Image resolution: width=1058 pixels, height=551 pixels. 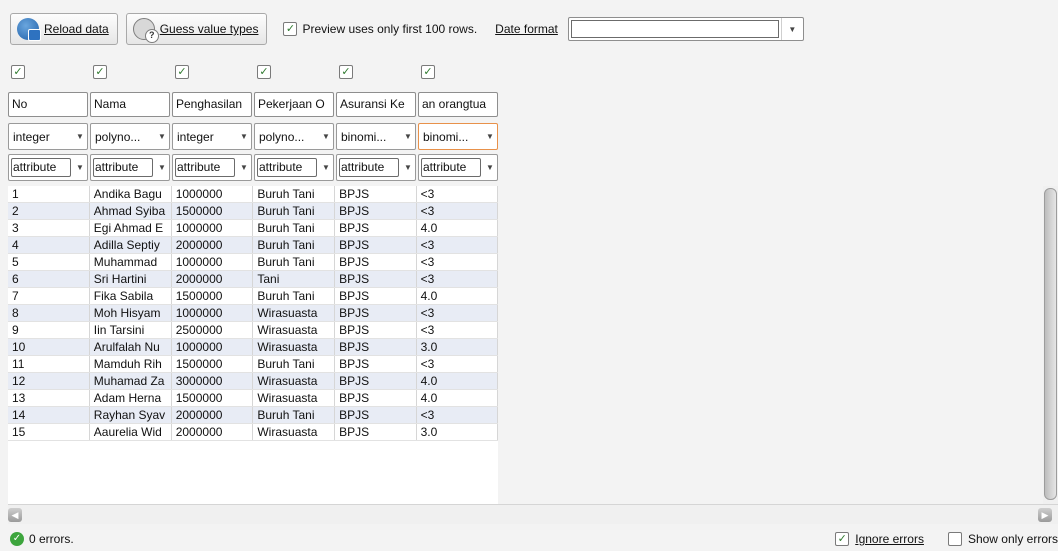 I want to click on table-row: 4 Adilla Septiy 2000000 Buruh Tani BPJS <3, so click(x=253, y=245).